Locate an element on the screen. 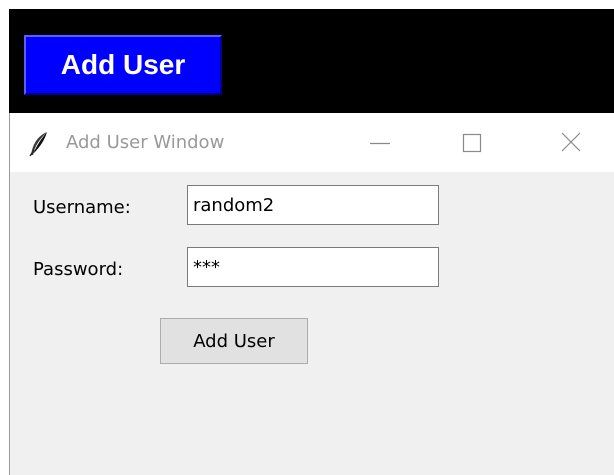 The height and width of the screenshot is (475, 614). window-title: Add User Window is located at coordinates (145, 142).